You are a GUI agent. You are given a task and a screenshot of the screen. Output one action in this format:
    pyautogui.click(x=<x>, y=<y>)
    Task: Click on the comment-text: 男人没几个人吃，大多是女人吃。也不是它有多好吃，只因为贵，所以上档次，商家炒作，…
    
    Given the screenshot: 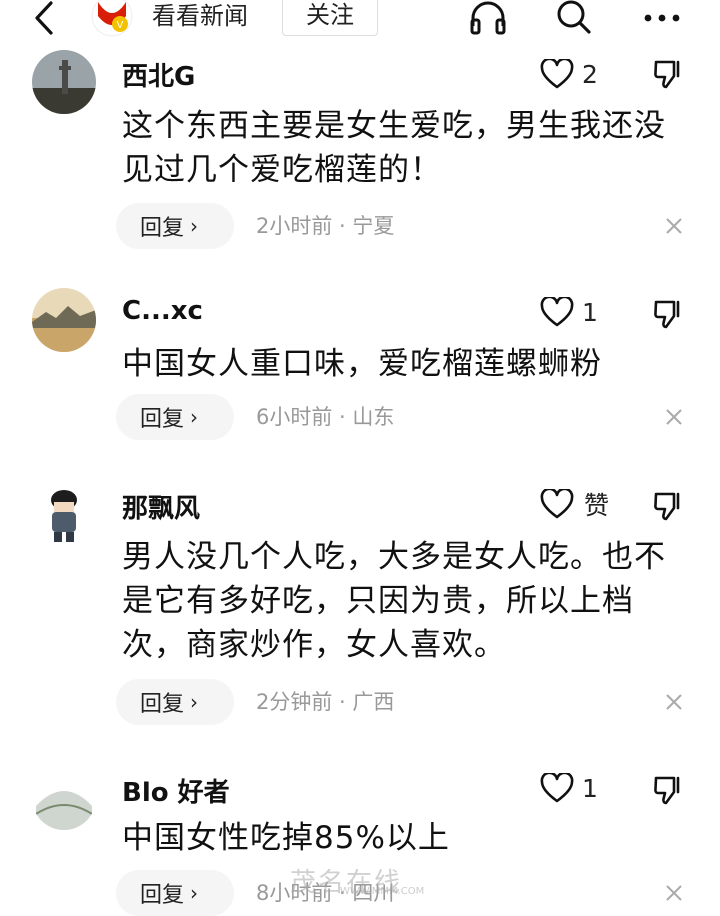 What is the action you would take?
    pyautogui.click(x=394, y=601)
    